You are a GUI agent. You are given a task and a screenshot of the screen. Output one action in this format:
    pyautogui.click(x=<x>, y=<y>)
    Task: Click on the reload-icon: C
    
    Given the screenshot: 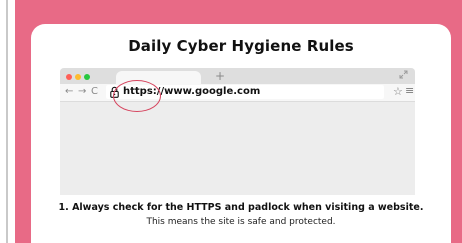 What is the action you would take?
    pyautogui.click(x=94, y=92)
    